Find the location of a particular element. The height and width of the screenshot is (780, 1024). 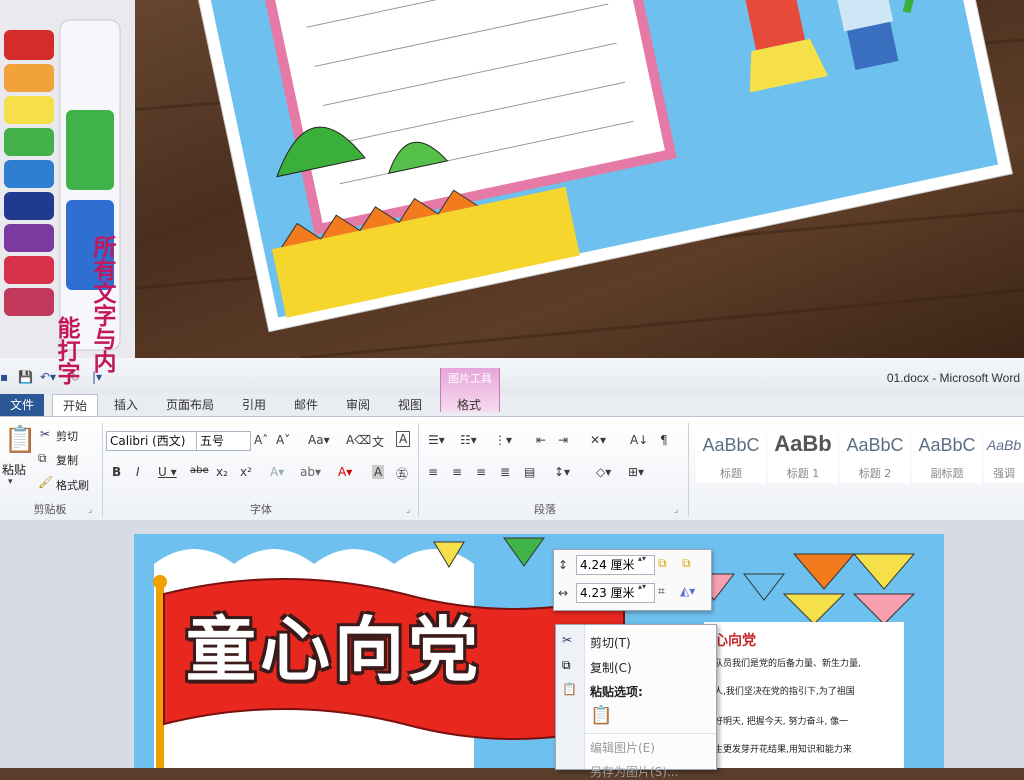

decrease-indent-icon: ⇤ is located at coordinates (541, 440).